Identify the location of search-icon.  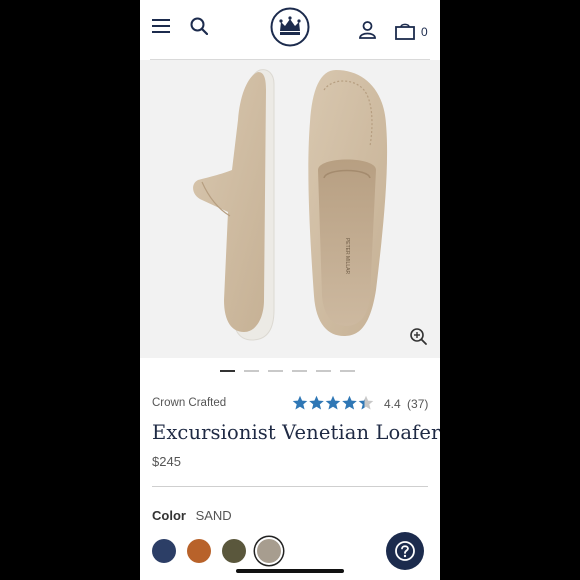
(199, 28).